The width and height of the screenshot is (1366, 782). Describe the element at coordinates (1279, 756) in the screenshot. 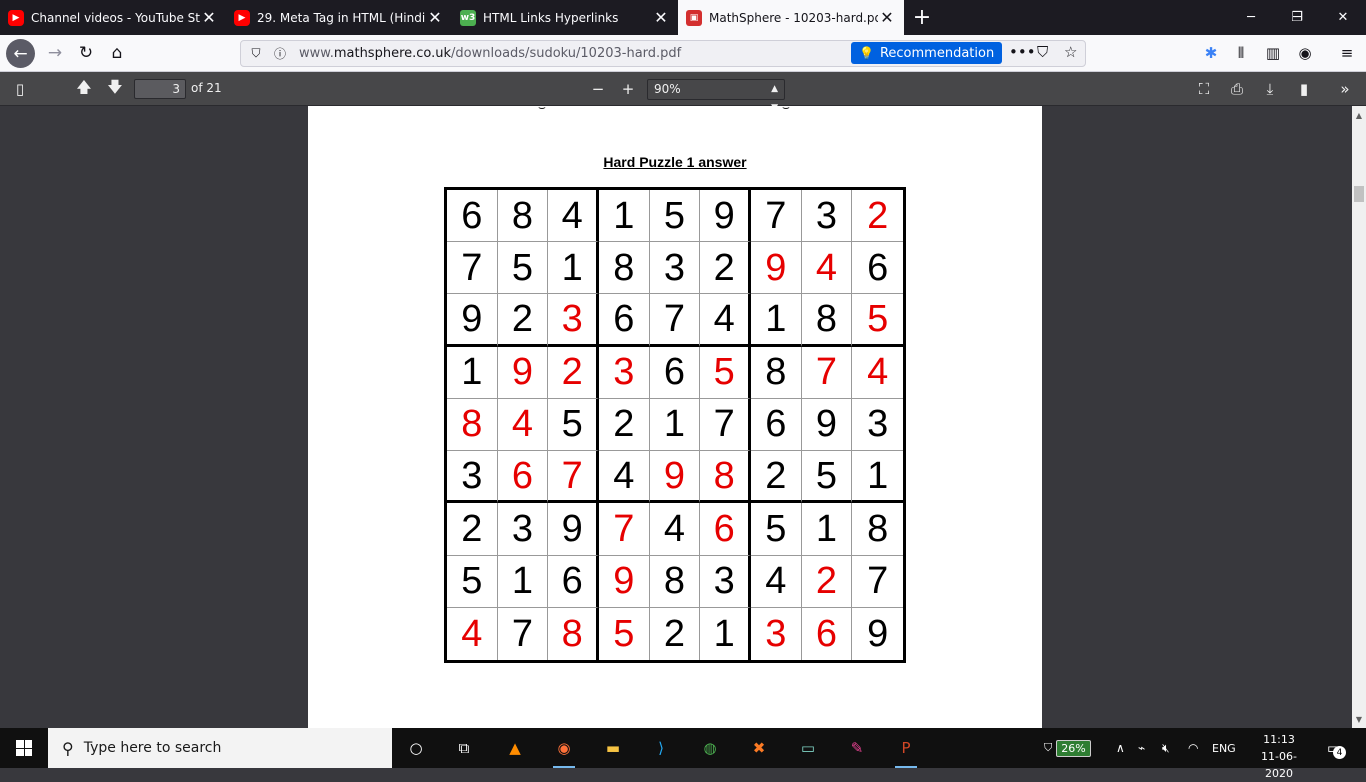

I see `clock: 11:13 11-06-2020` at that location.